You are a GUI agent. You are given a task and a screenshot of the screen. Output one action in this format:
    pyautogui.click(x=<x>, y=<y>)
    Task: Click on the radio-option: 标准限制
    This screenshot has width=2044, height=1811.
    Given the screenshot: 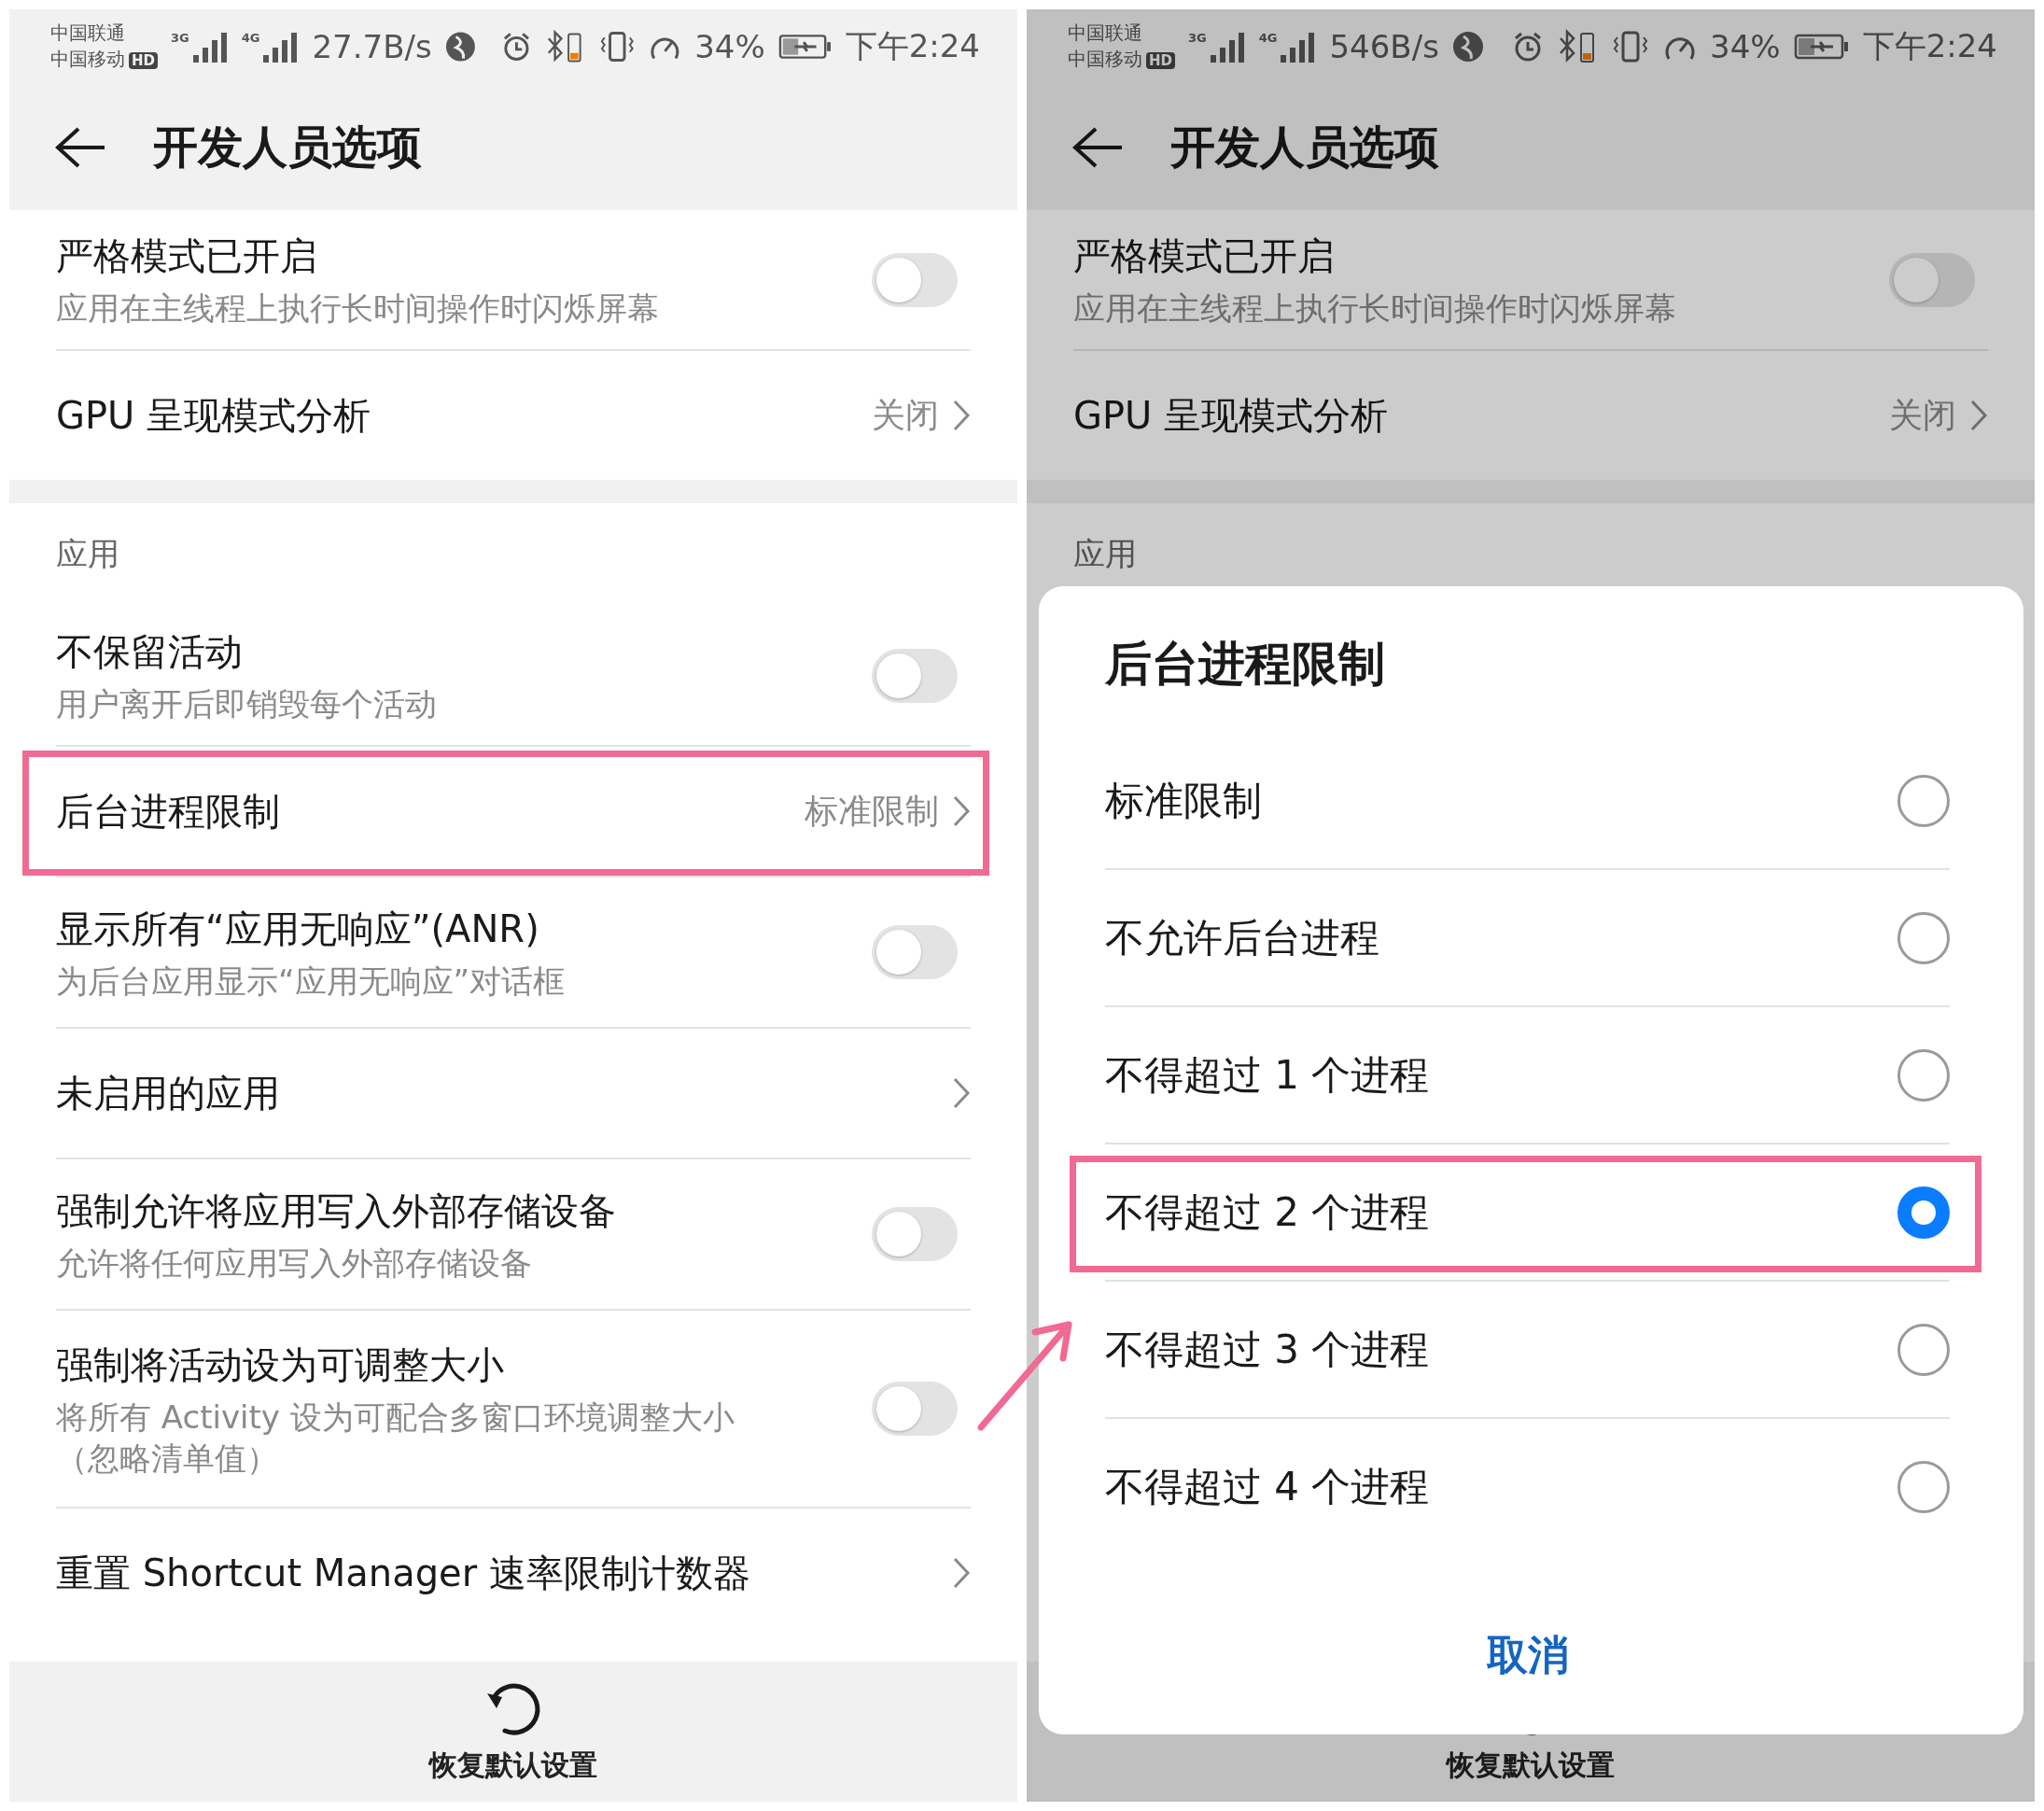 What is the action you would take?
    pyautogui.click(x=1527, y=800)
    